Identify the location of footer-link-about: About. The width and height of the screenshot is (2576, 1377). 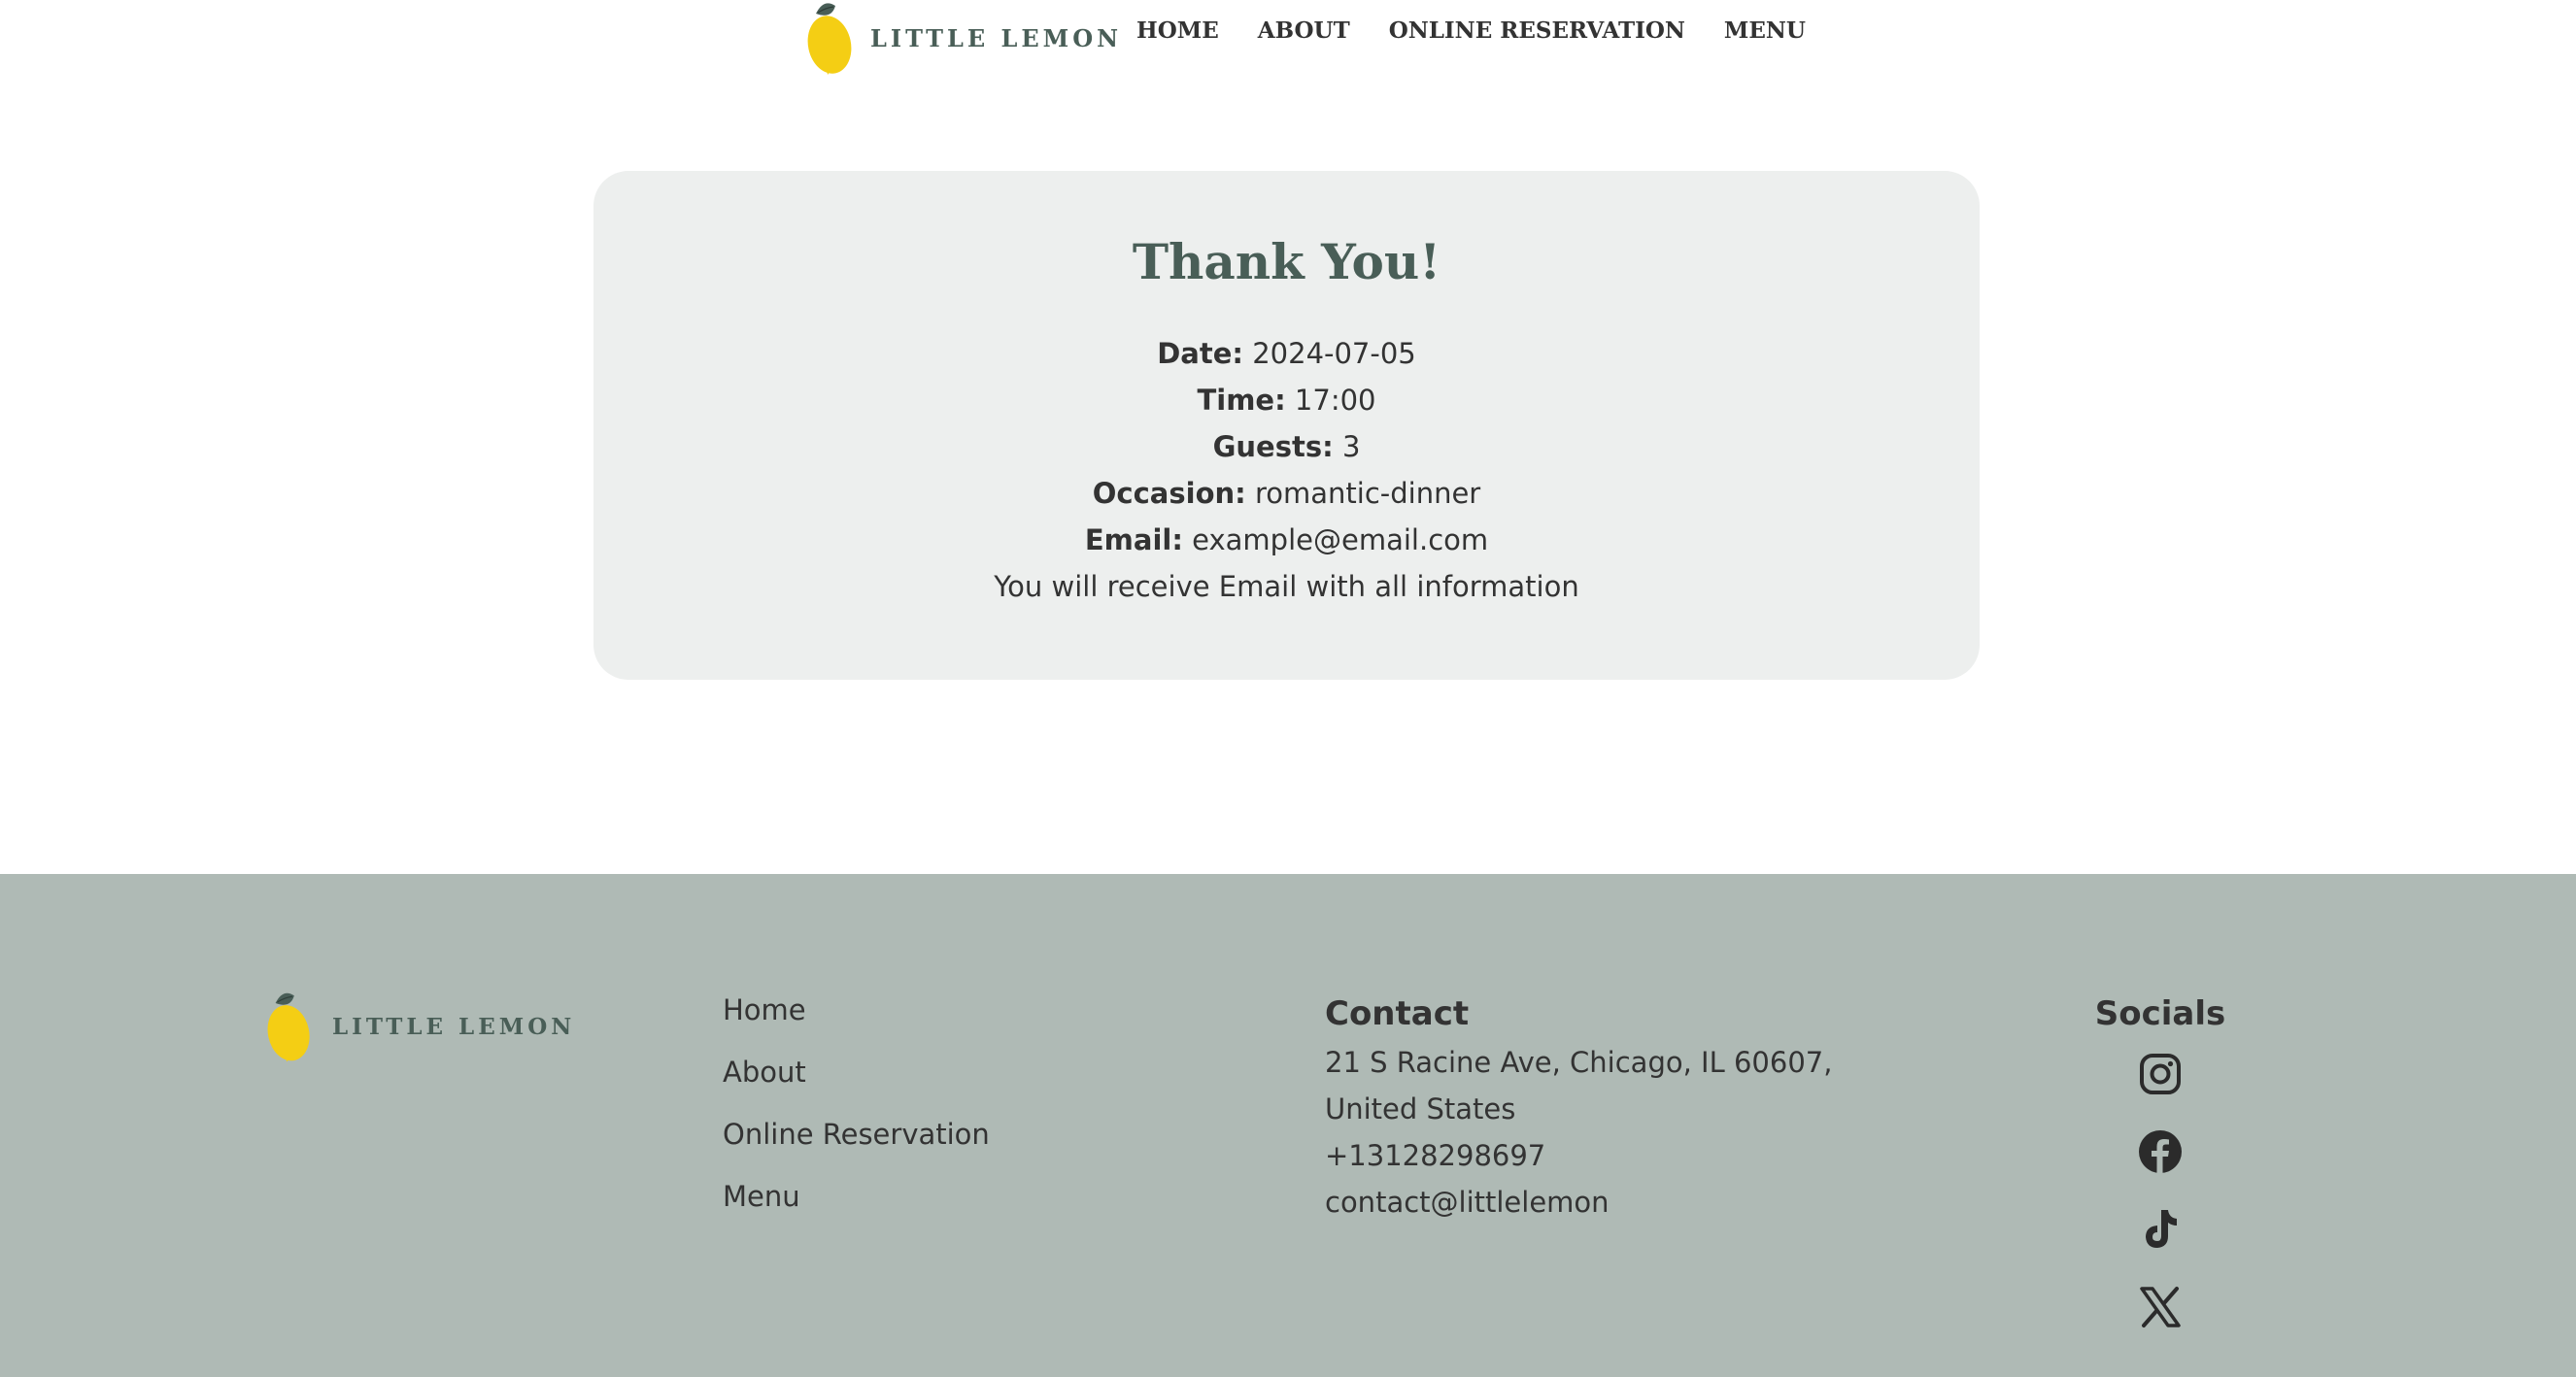
(856, 1084).